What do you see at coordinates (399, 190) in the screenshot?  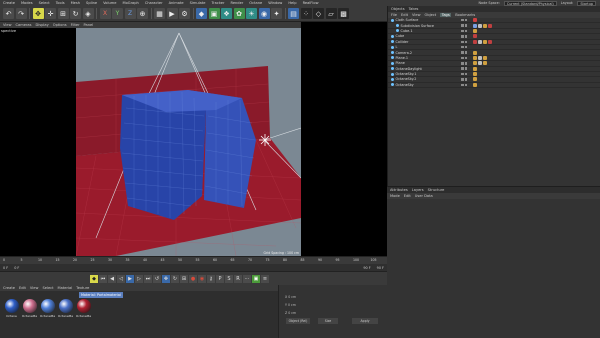 I see `tab-attributes: Attributes` at bounding box center [399, 190].